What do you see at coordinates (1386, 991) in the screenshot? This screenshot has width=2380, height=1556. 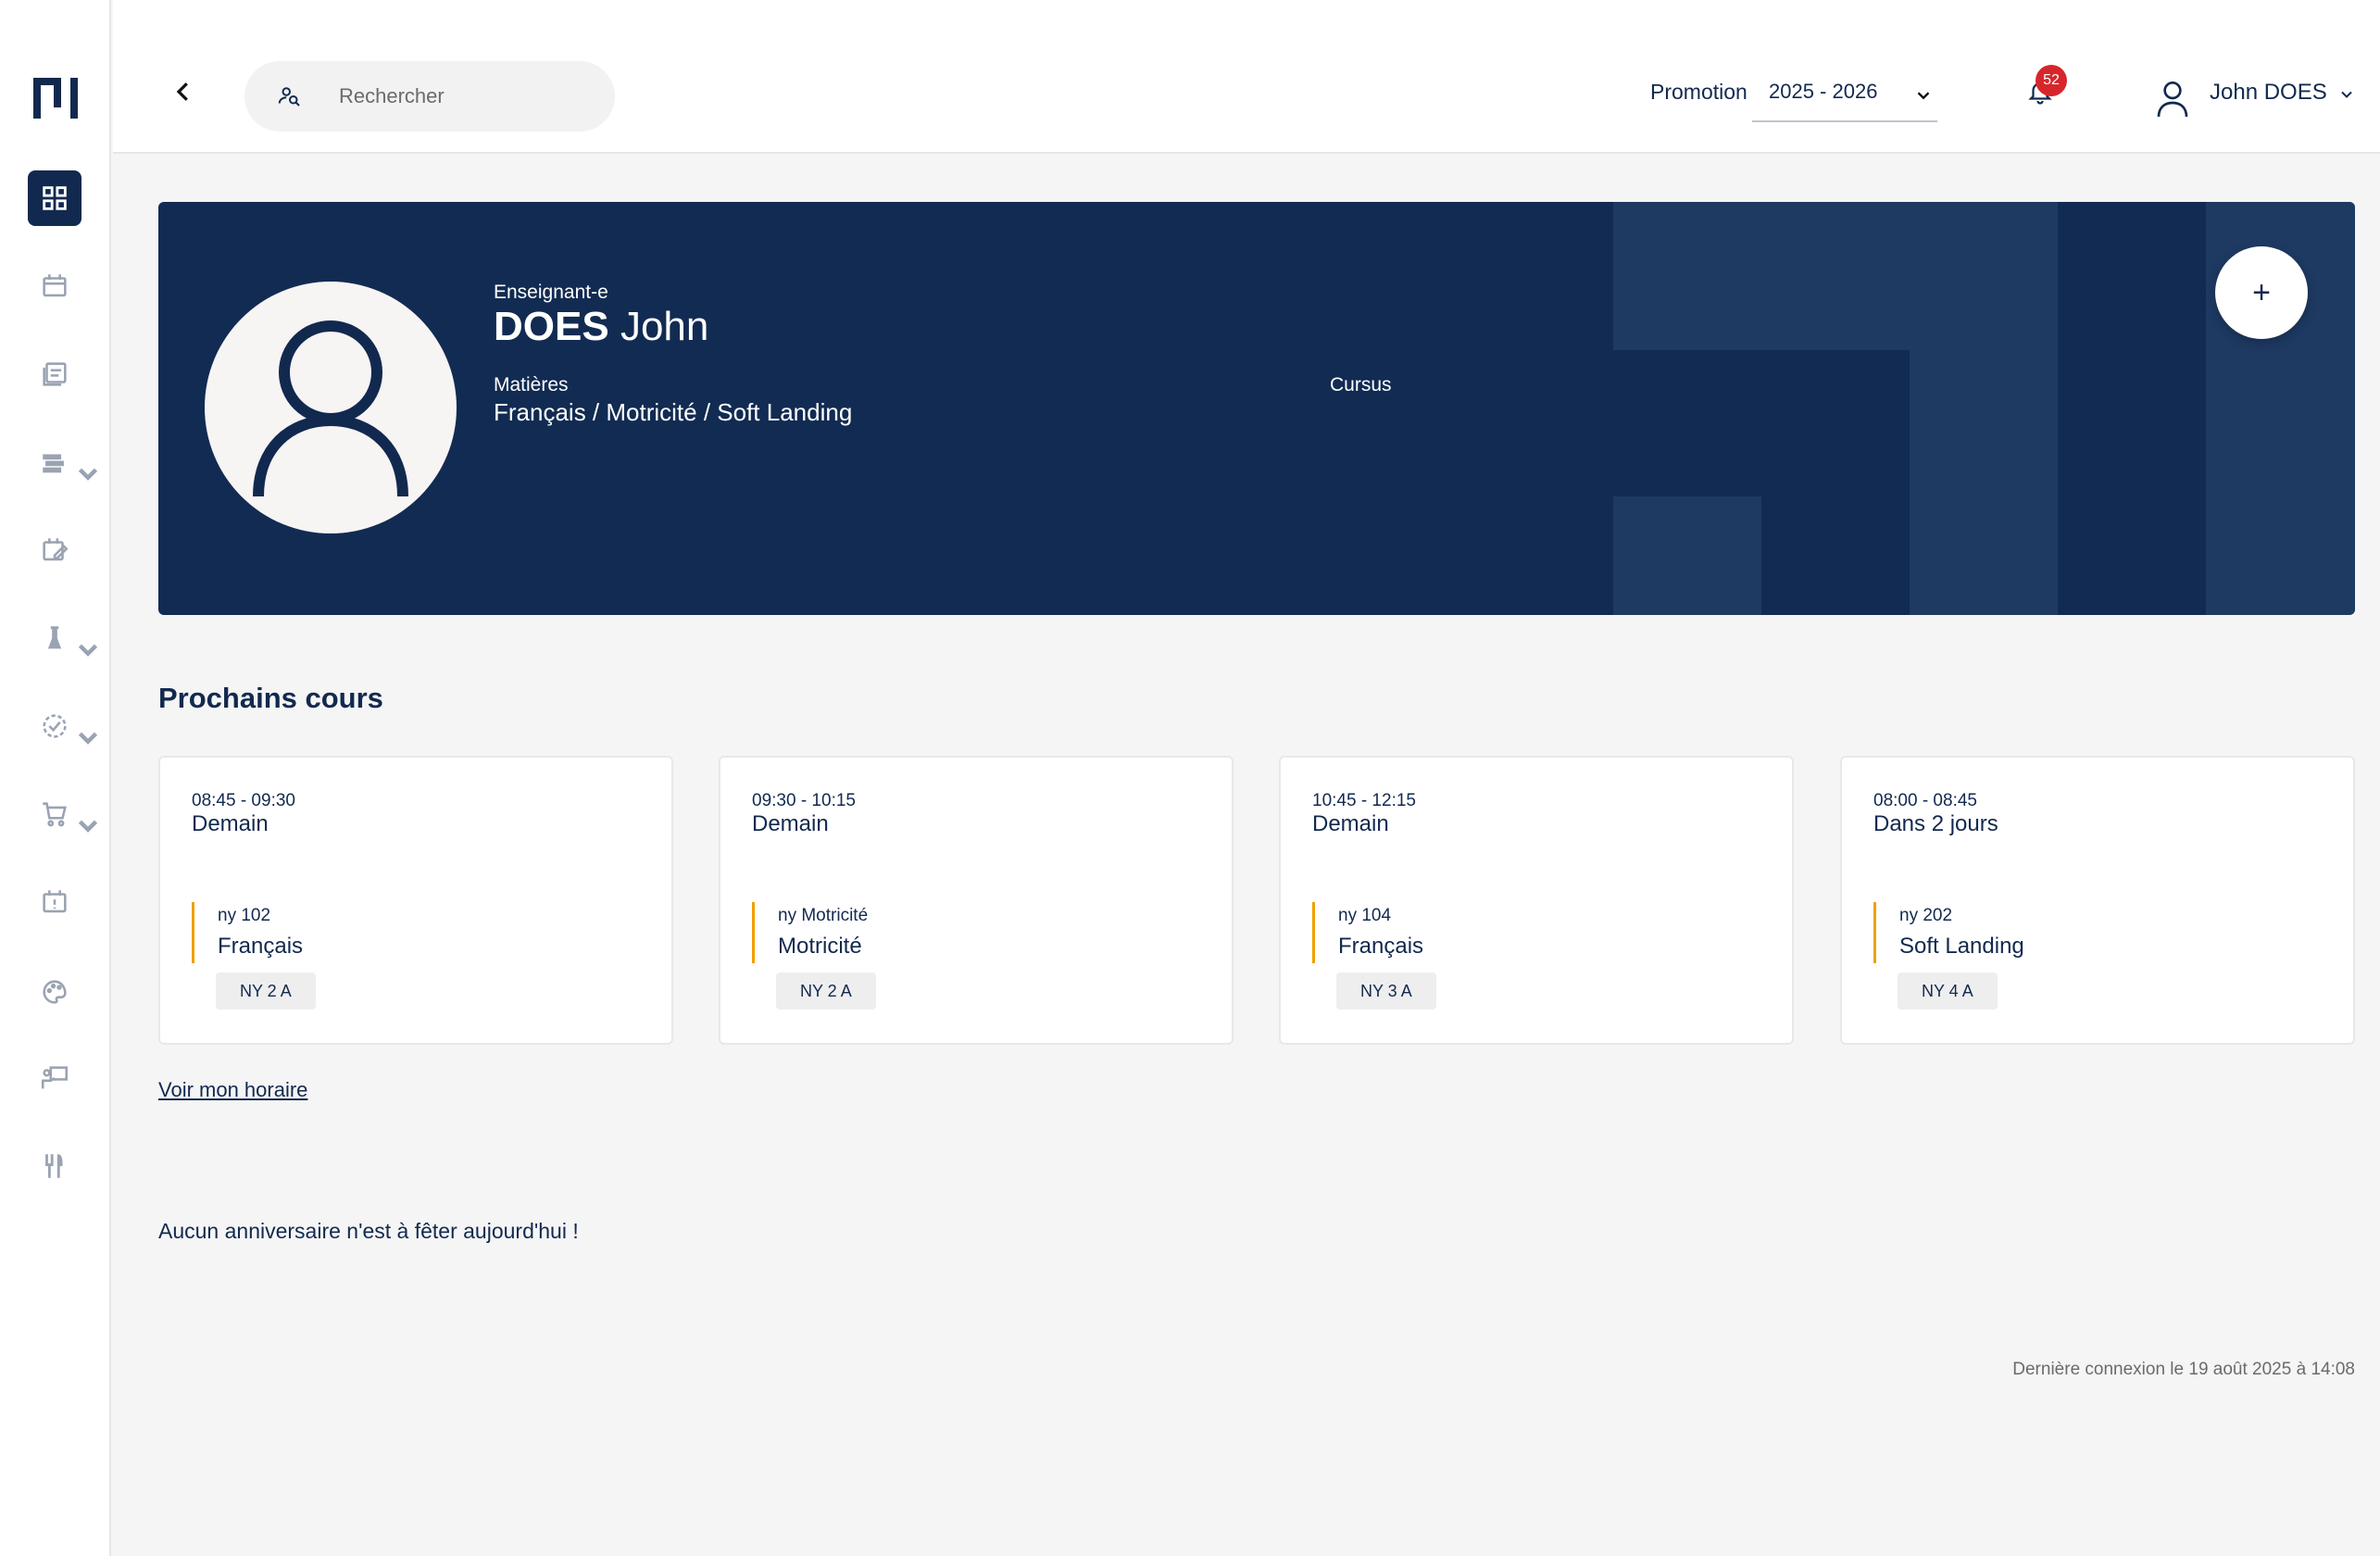 I see `course-class-tag: NY 3 A` at bounding box center [1386, 991].